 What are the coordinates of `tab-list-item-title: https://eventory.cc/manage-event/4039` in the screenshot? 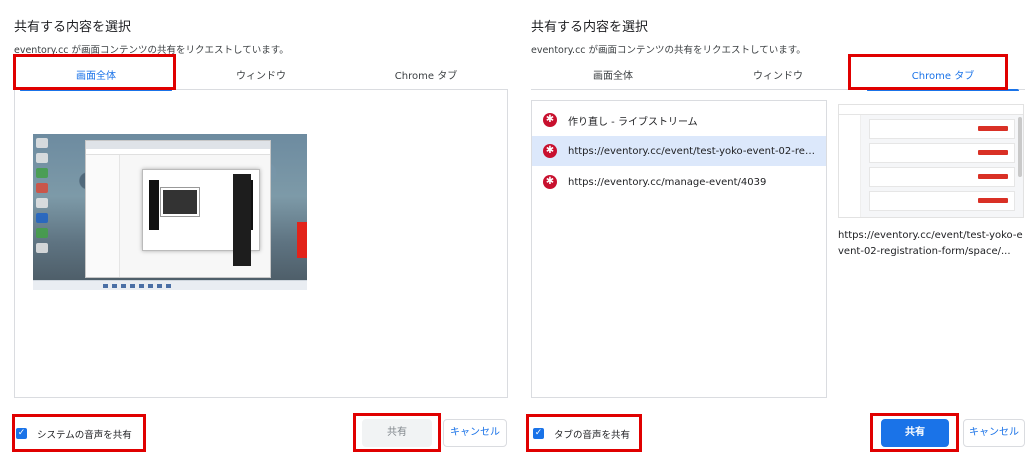 It's located at (667, 182).